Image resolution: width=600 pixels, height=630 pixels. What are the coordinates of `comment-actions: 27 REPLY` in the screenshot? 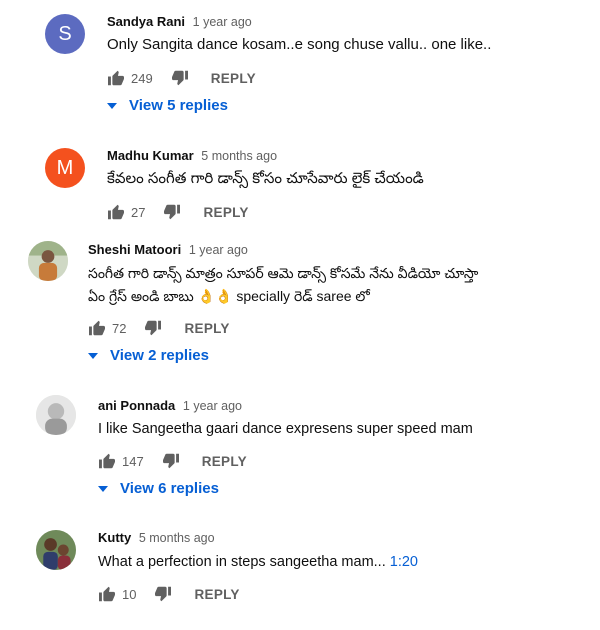 It's located at (178, 212).